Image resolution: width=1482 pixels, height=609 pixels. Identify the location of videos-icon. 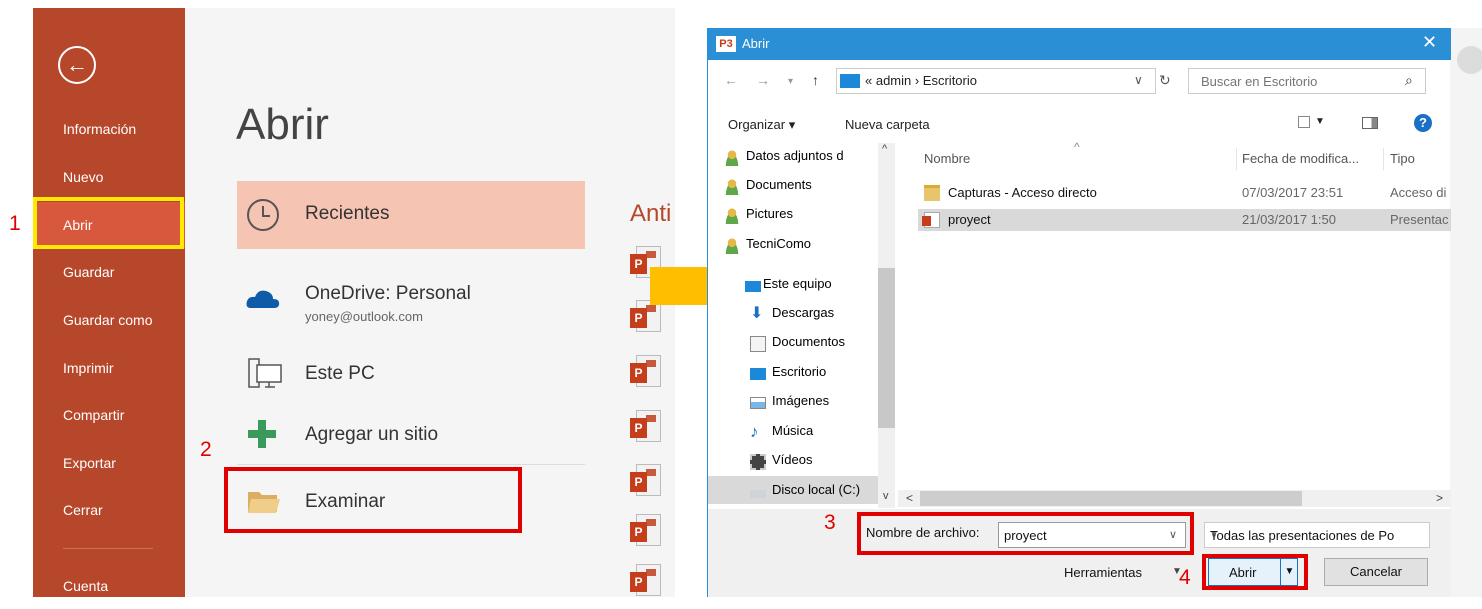
(758, 462).